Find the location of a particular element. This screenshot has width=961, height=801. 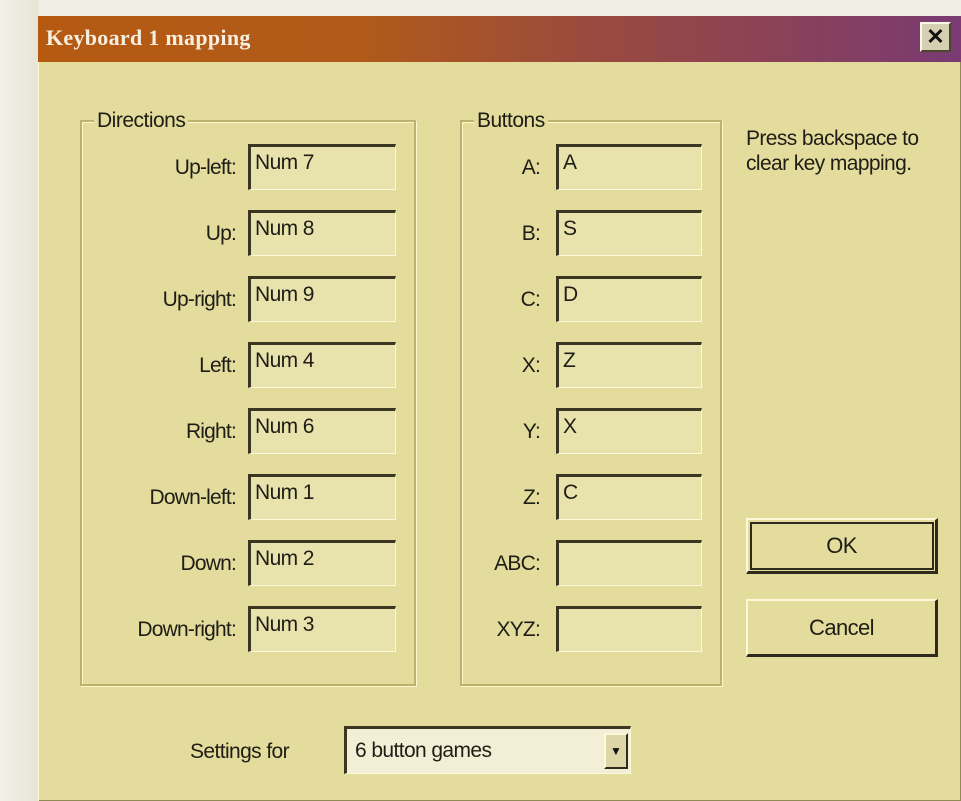

dropdown-arrow-icon: ▼ is located at coordinates (616, 751).